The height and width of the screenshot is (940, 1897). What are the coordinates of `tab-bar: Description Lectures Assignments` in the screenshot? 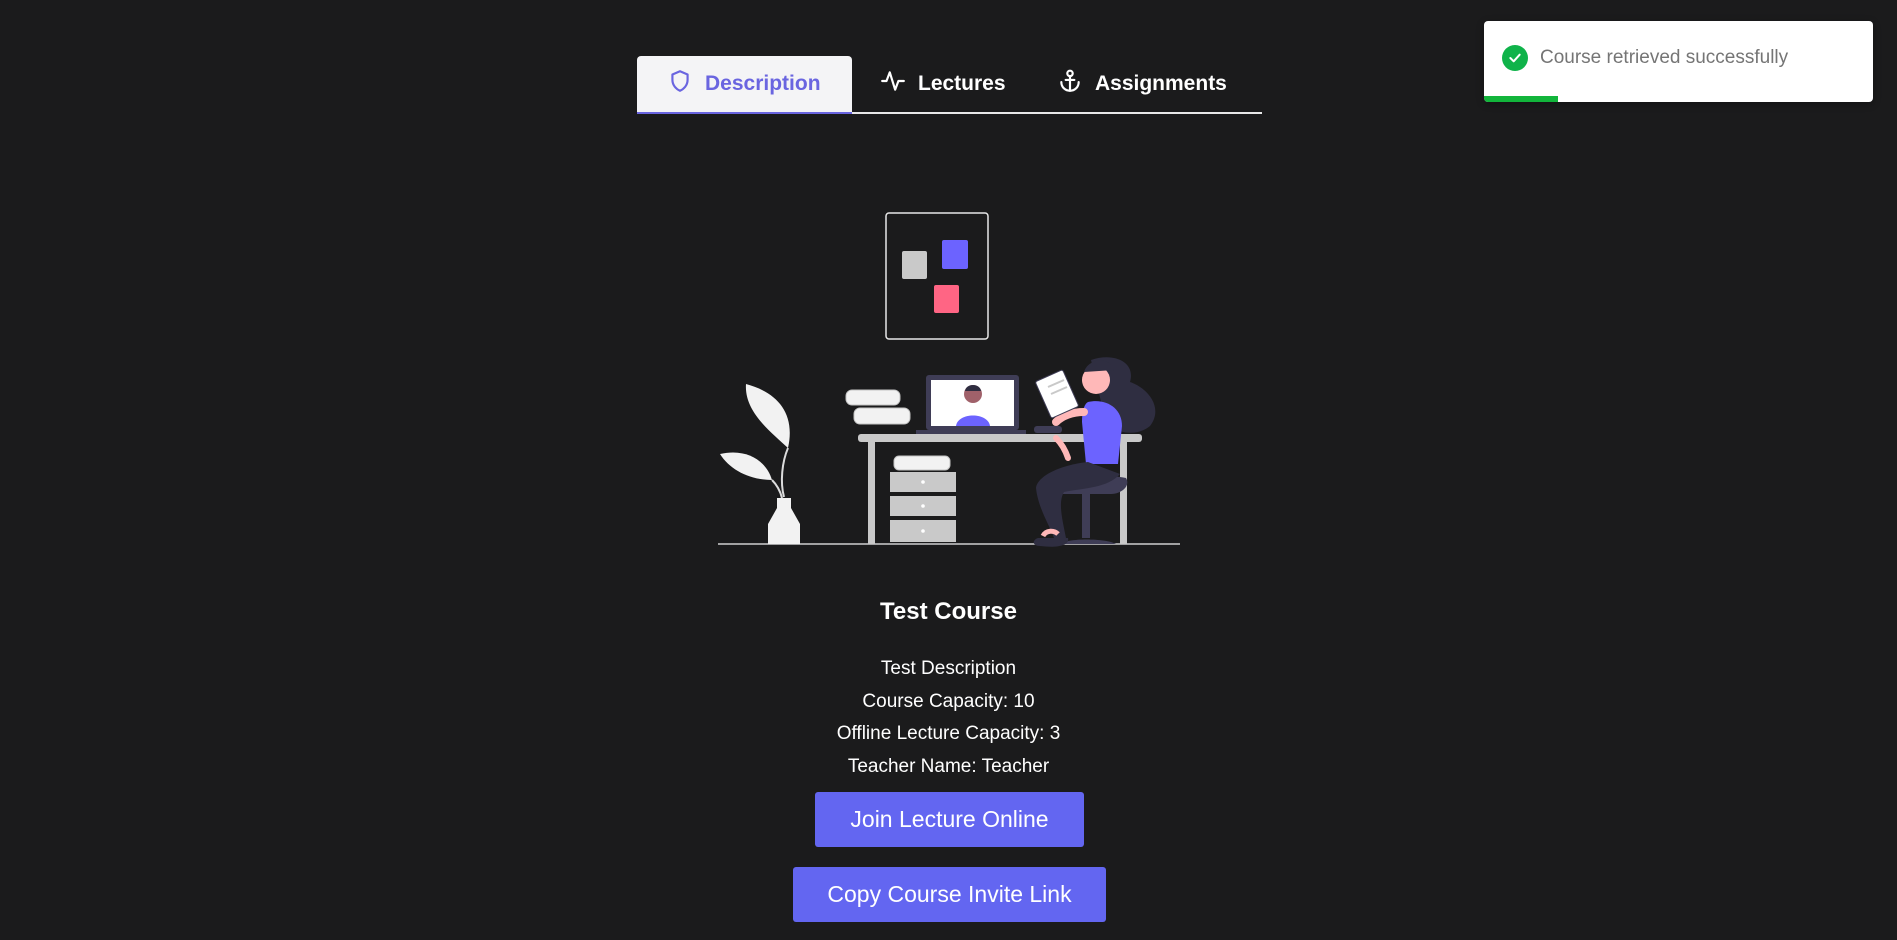 It's located at (949, 85).